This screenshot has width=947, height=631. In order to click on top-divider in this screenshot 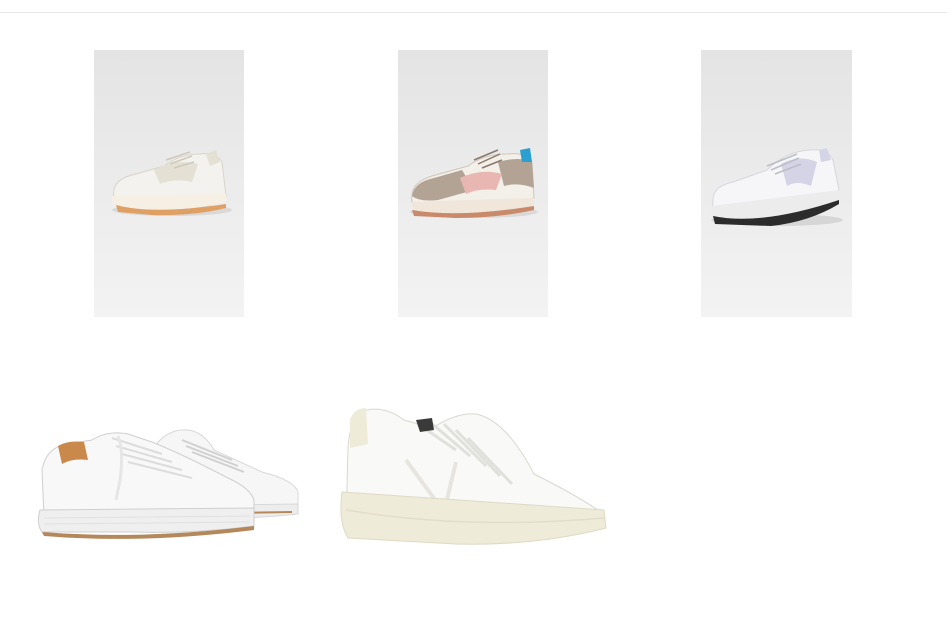, I will do `click(473, 12)`.